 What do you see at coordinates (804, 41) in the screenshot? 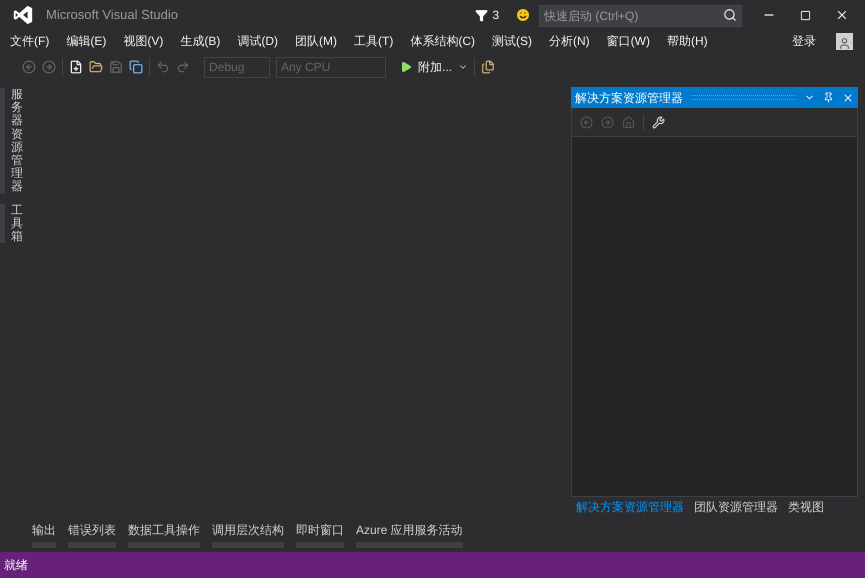
I see `sign-in-link: 登录` at bounding box center [804, 41].